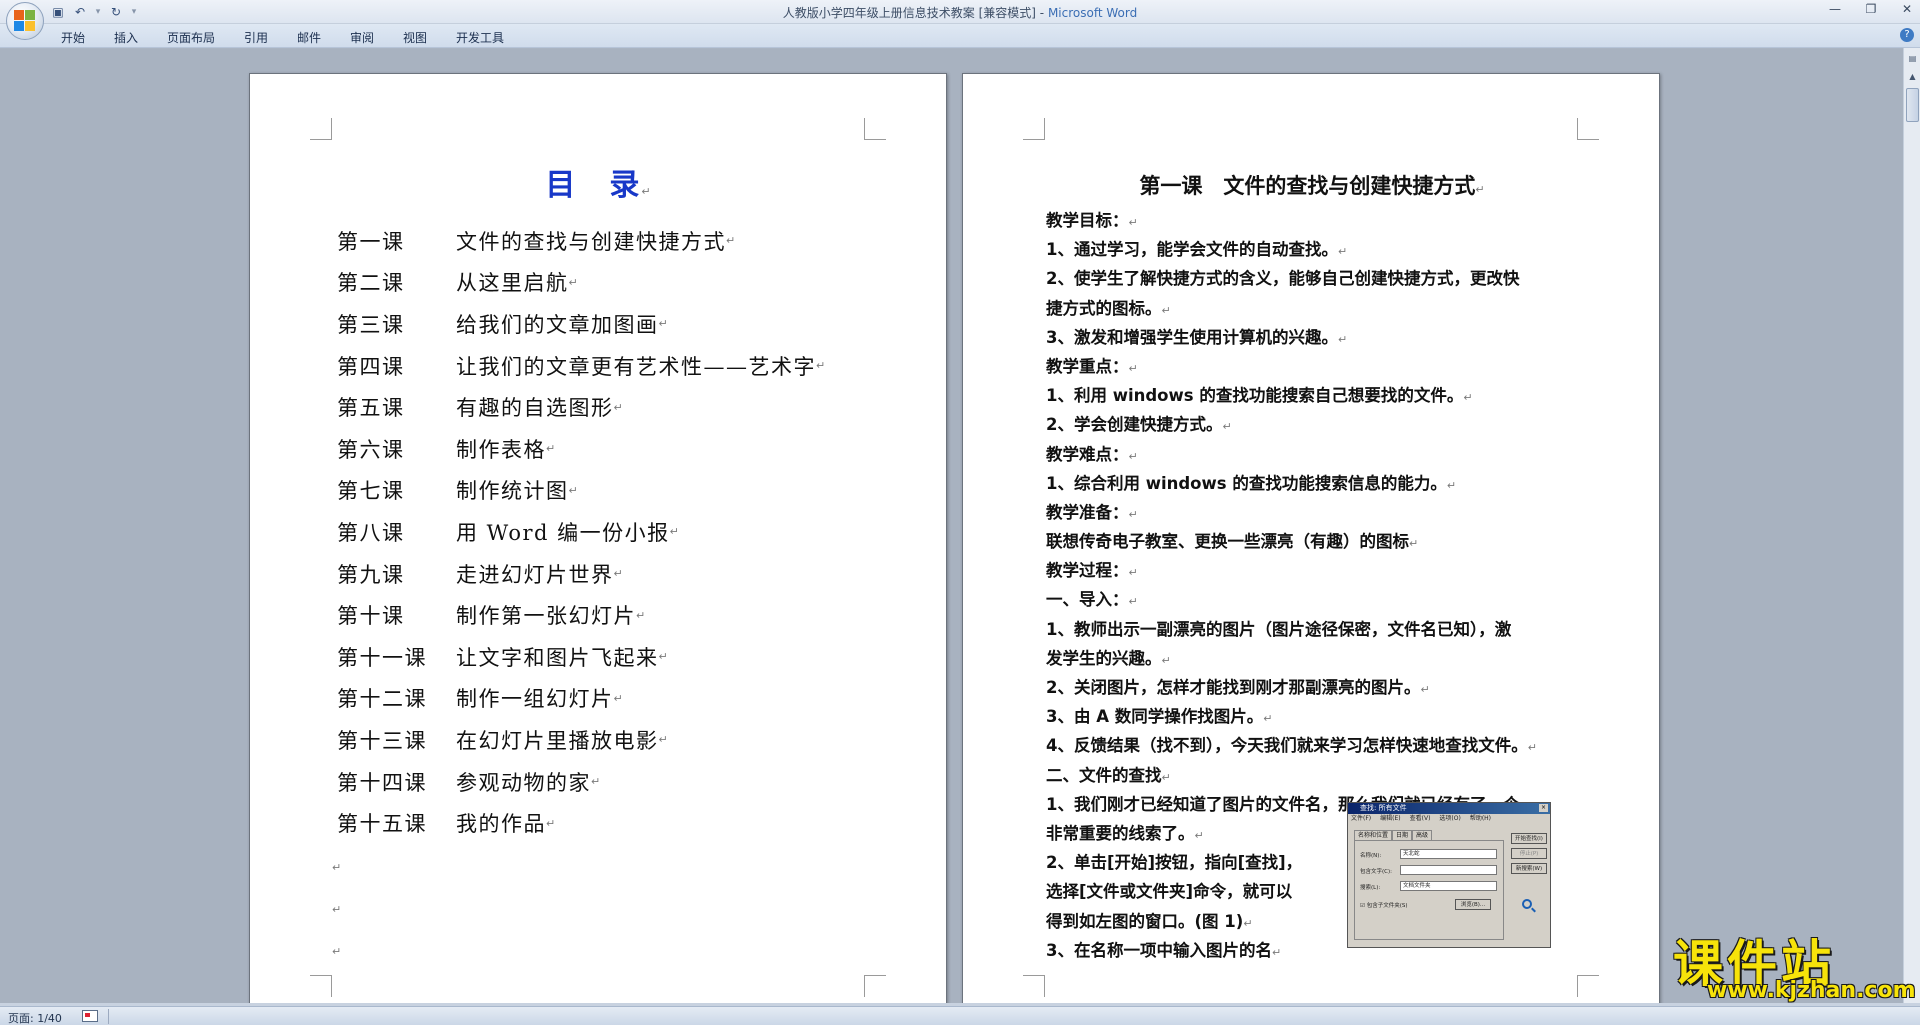 This screenshot has width=1920, height=1025. What do you see at coordinates (1326, 249) in the screenshot?
I see `body-line: 1、通过学习，能学会文件的自动查找。↵` at bounding box center [1326, 249].